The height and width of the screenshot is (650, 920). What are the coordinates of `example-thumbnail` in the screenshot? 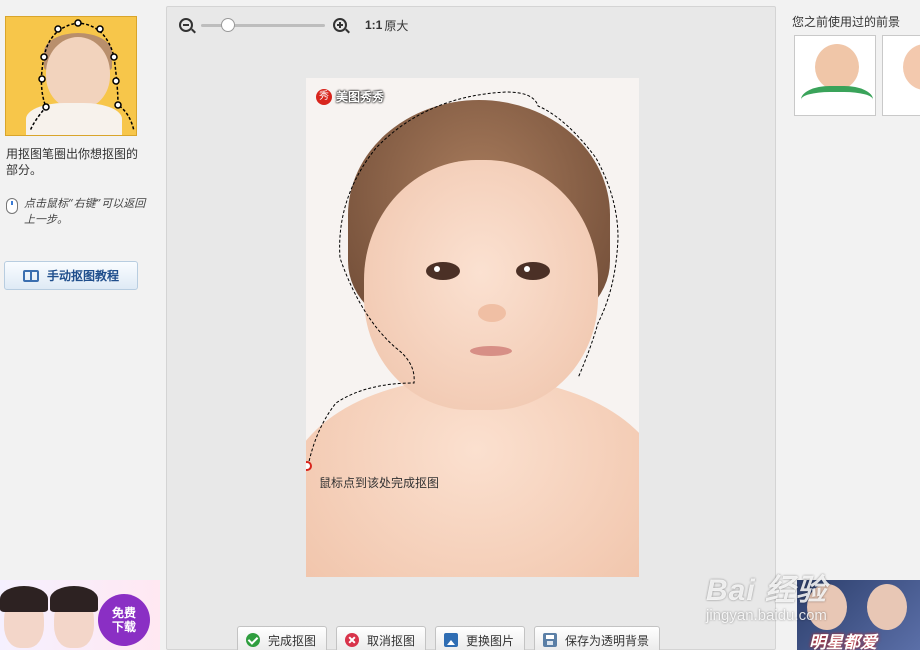 It's located at (71, 76).